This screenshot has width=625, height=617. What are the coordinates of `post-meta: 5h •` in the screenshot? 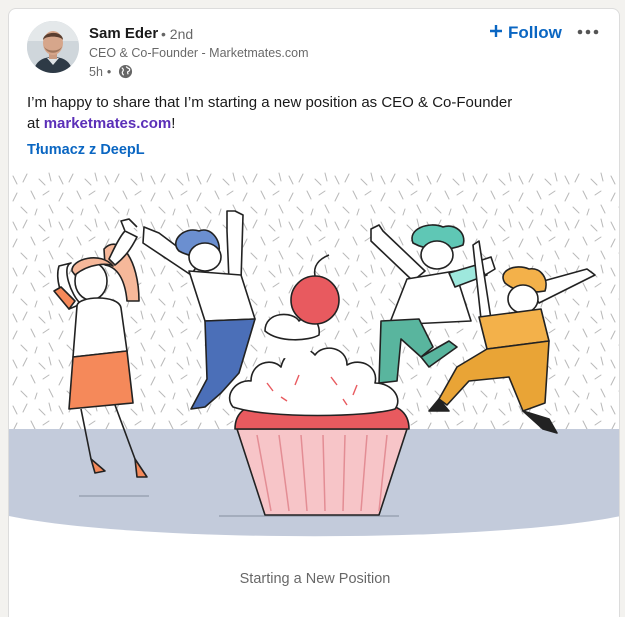 It's located at (111, 71).